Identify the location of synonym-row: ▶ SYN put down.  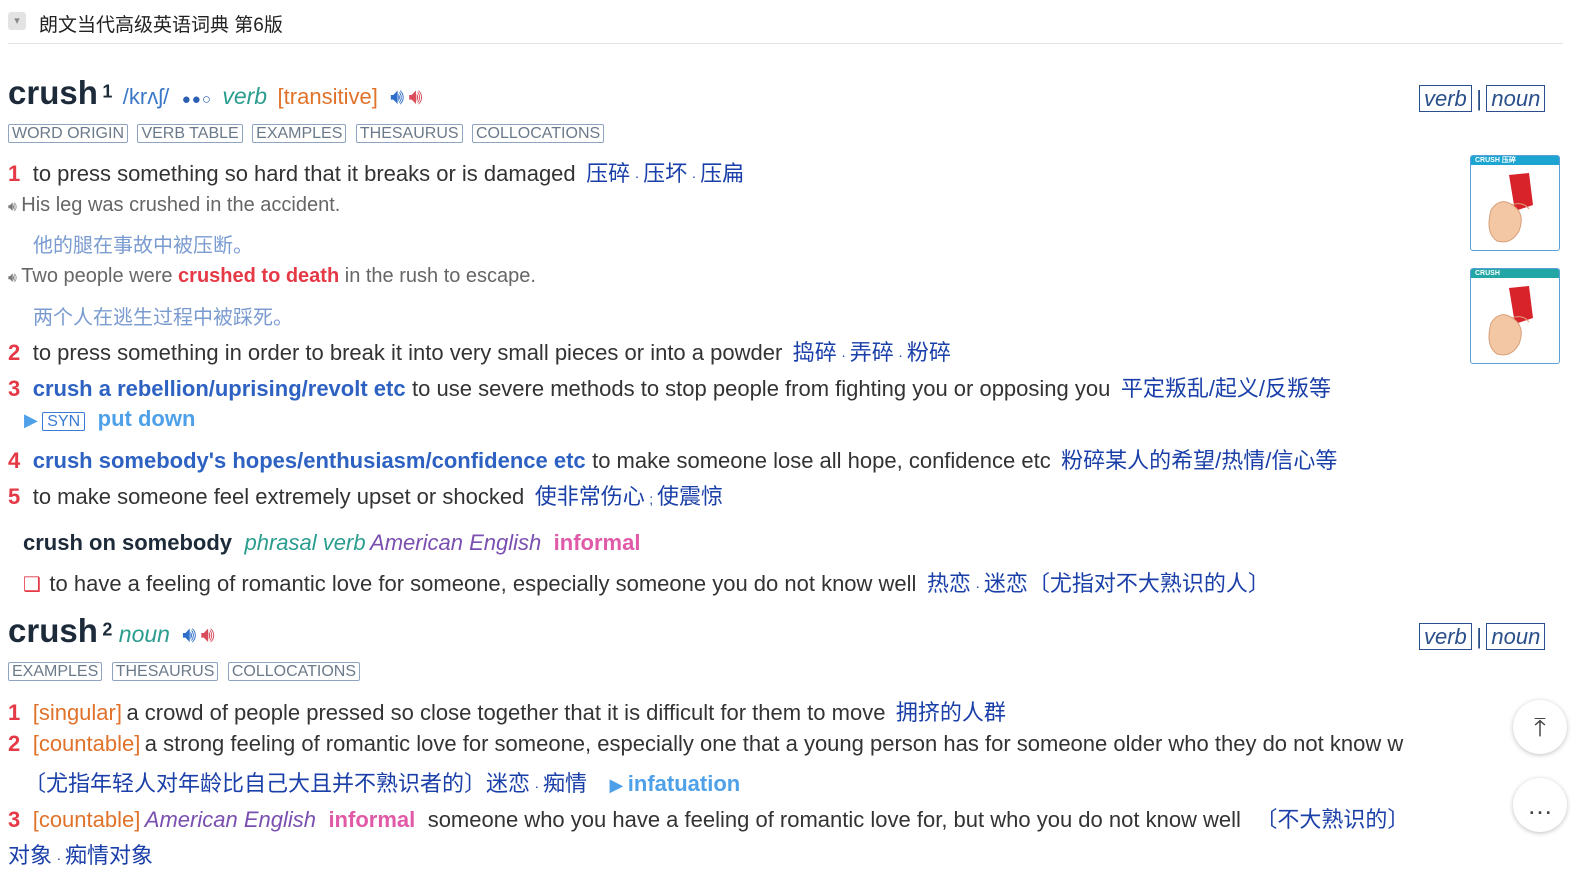
(109, 419).